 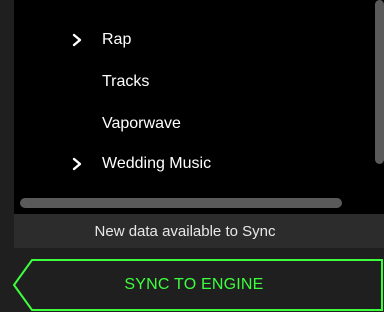 I want to click on list-item-label: Wedding Music, so click(x=157, y=163).